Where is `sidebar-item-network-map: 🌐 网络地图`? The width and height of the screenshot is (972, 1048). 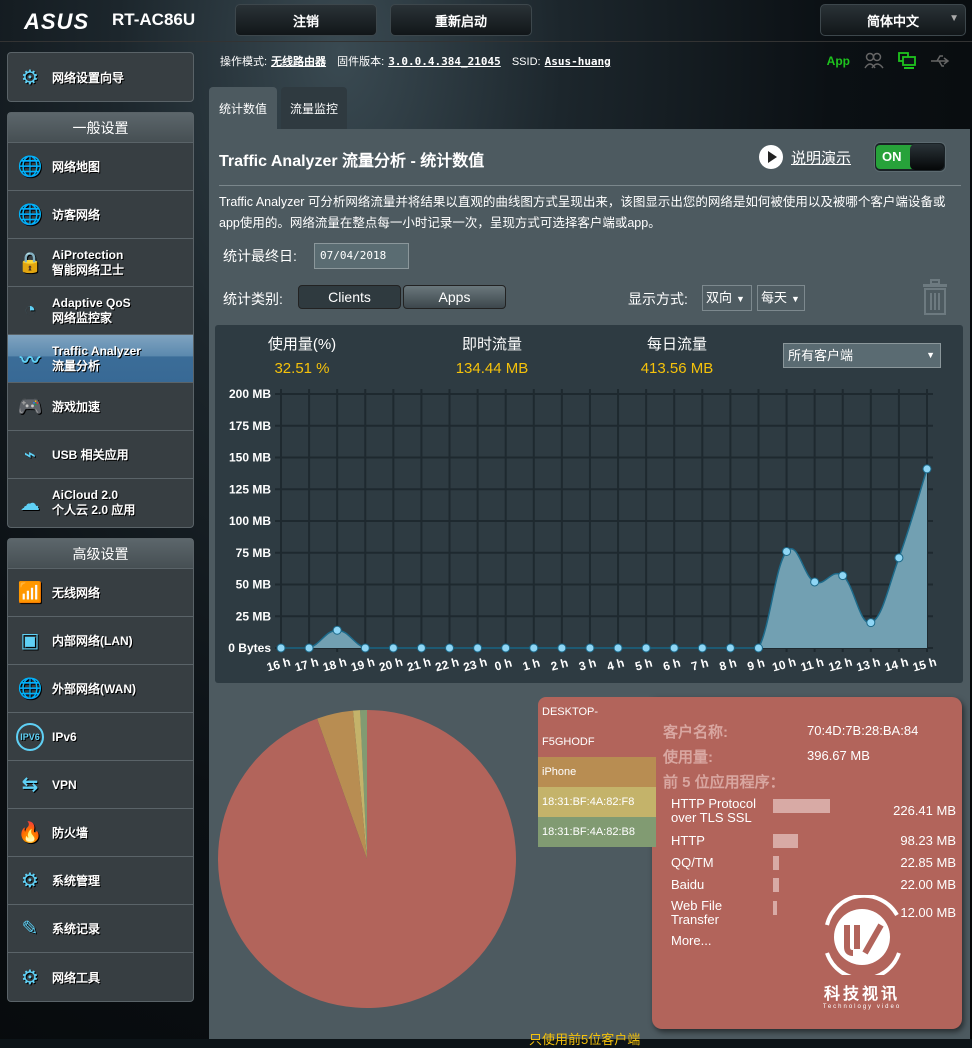 sidebar-item-network-map: 🌐 网络地图 is located at coordinates (100, 167).